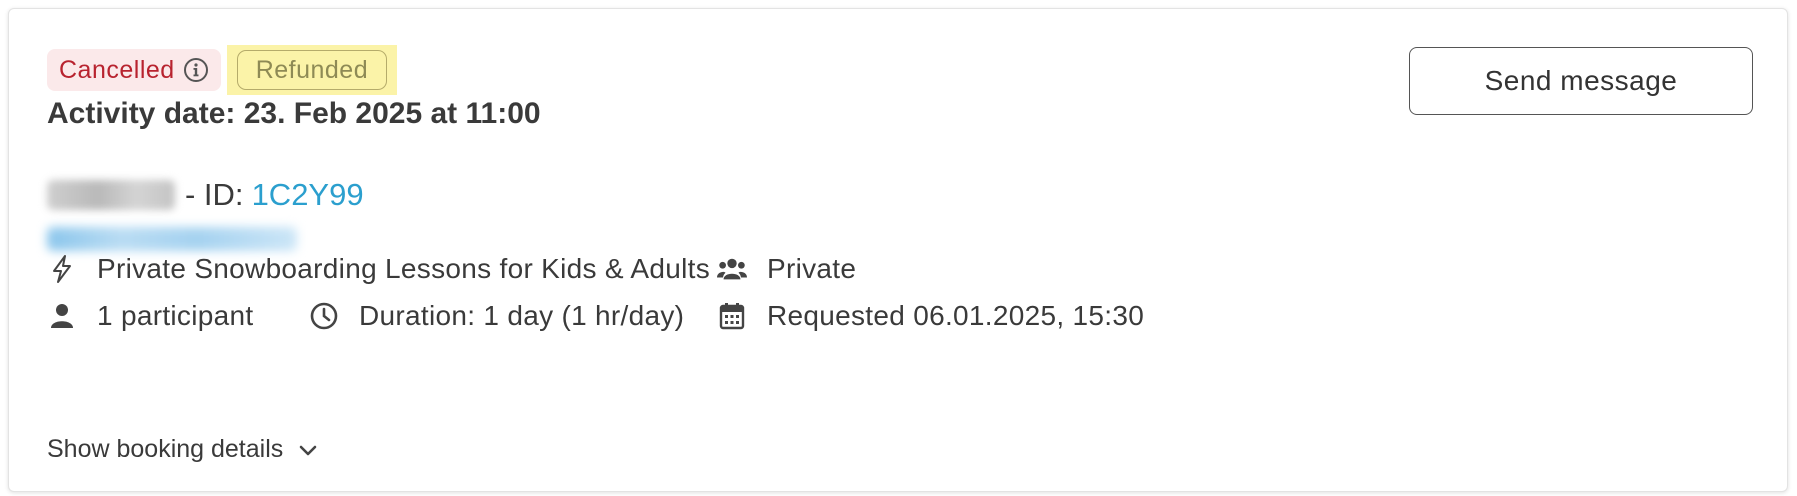  I want to click on duration: Duration: 1 day (1 hr/day), so click(522, 315).